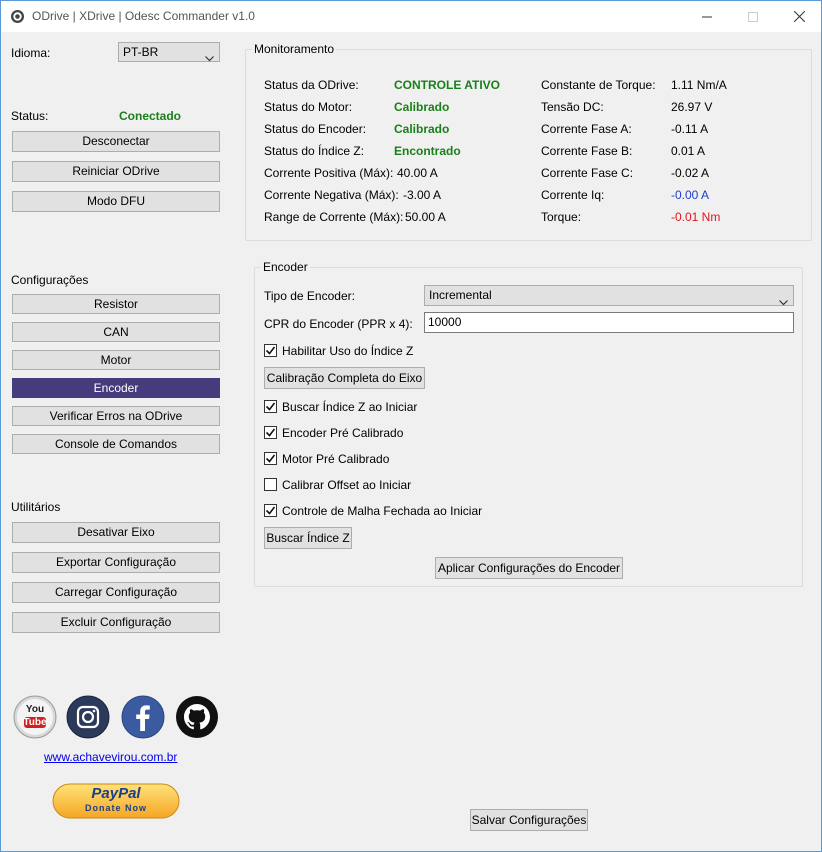 Image resolution: width=822 pixels, height=852 pixels. Describe the element at coordinates (690, 195) in the screenshot. I see `current-iq-value: -0.00 A` at that location.